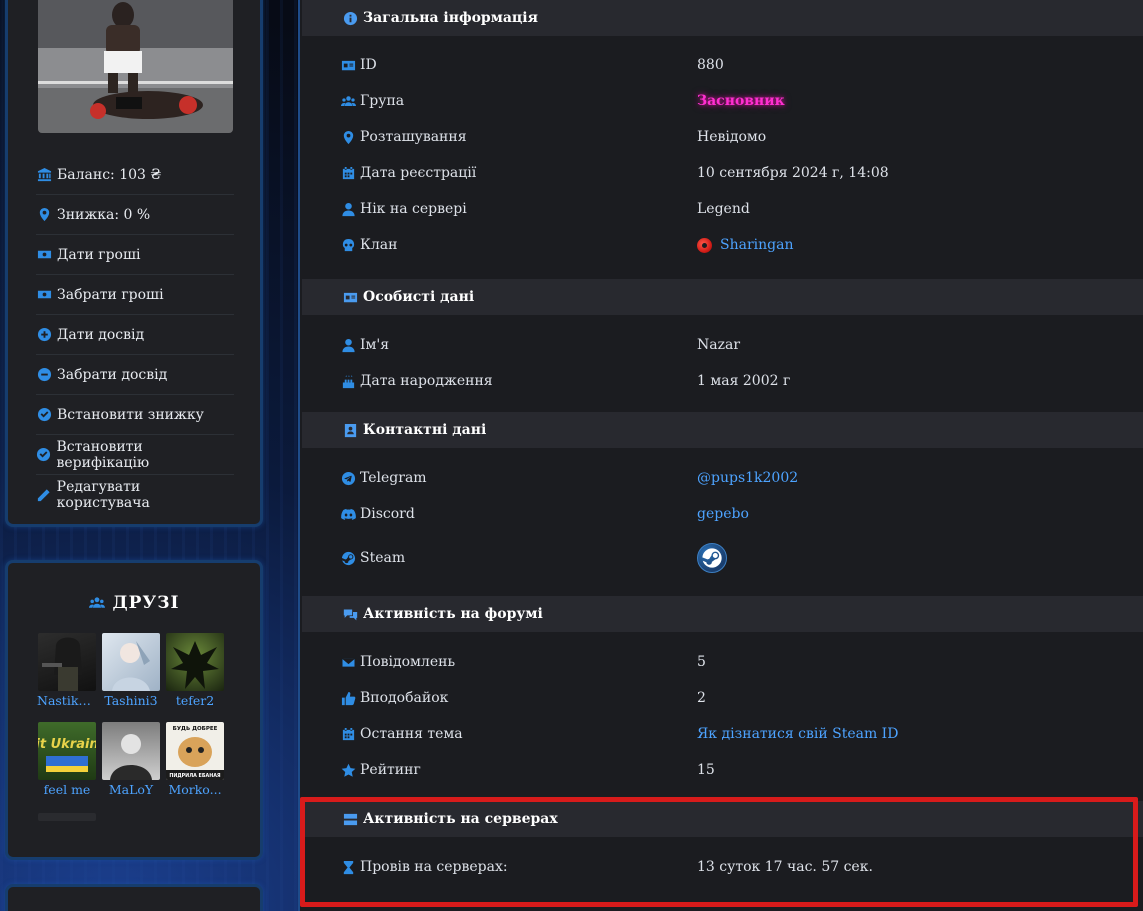 The image size is (1143, 911). I want to click on bottom-panel, so click(134, 897).